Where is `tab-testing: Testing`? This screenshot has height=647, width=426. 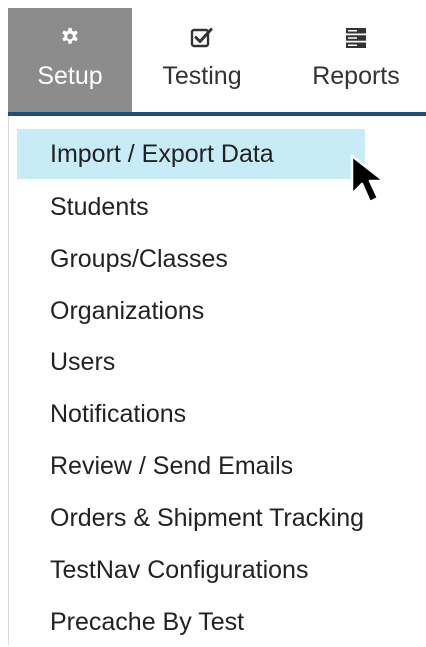
tab-testing: Testing is located at coordinates (202, 60).